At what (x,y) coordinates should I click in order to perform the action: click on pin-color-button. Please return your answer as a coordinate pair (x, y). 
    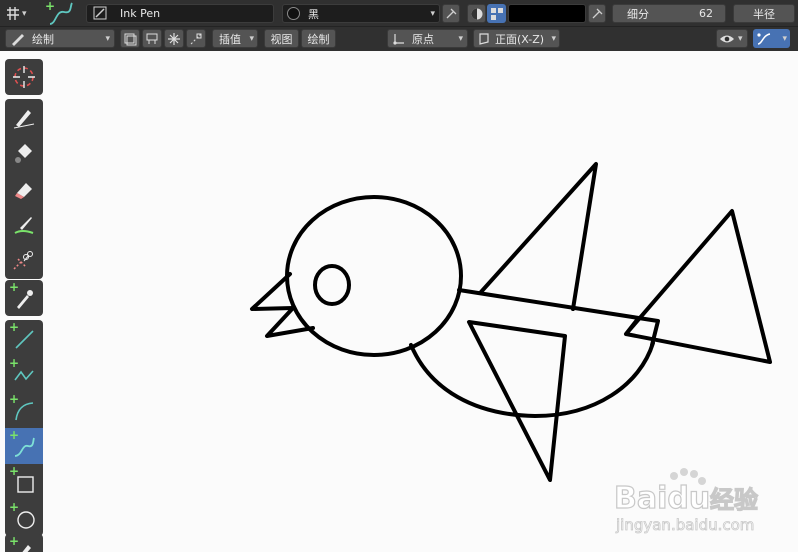
    Looking at the image, I should click on (597, 13).